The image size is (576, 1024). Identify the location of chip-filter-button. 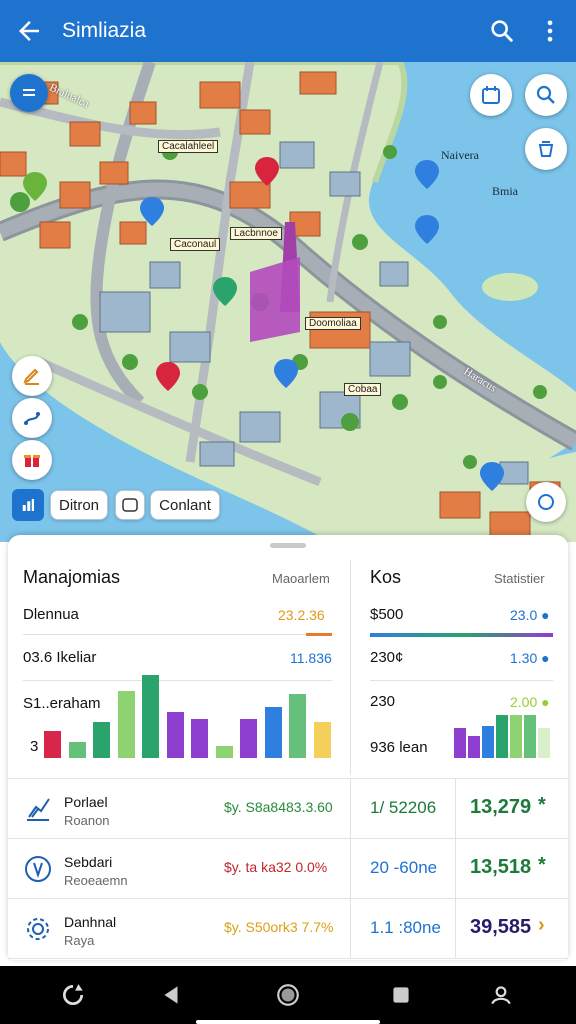
(28, 505).